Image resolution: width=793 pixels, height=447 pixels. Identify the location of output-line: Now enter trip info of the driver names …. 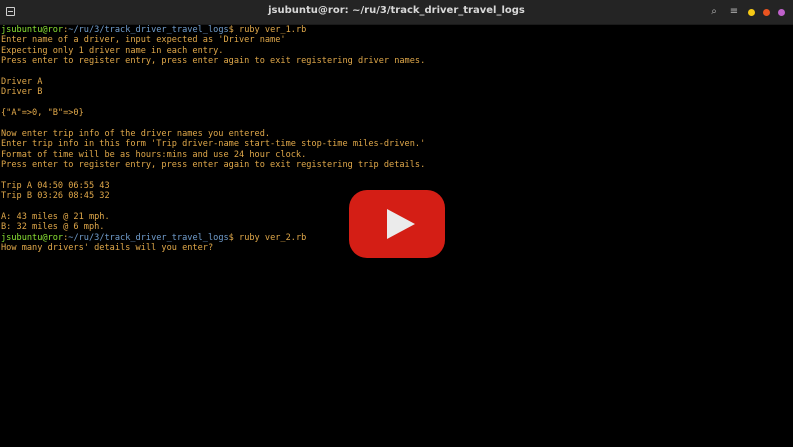
(136, 133).